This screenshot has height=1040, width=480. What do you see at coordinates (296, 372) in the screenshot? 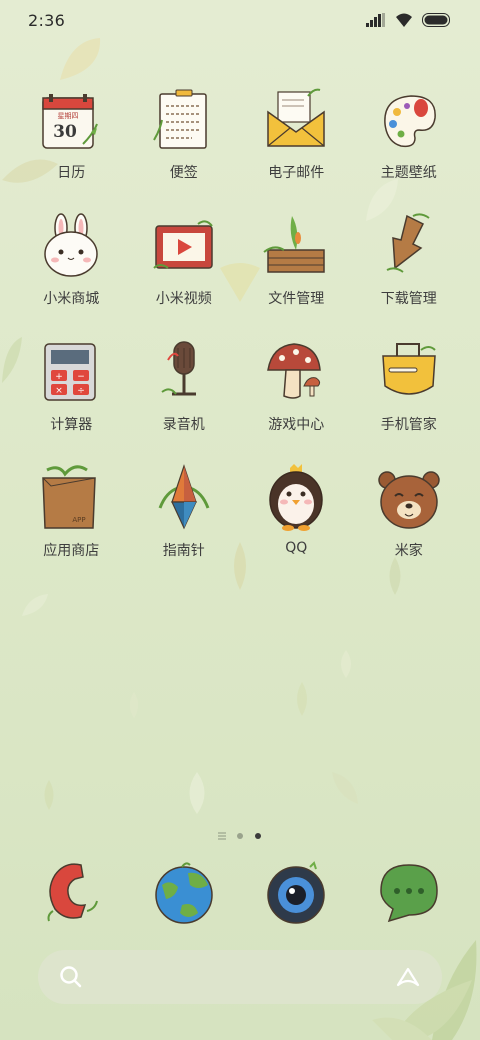
I see `mushroom-icon` at bounding box center [296, 372].